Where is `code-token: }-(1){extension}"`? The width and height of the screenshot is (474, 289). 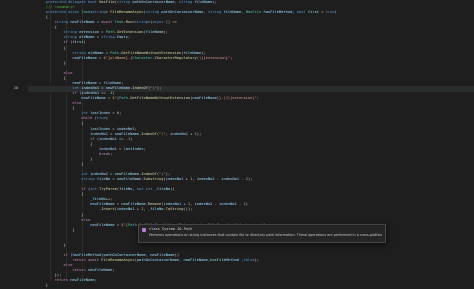
code-token: }-(1){extension}" is located at coordinates (238, 98).